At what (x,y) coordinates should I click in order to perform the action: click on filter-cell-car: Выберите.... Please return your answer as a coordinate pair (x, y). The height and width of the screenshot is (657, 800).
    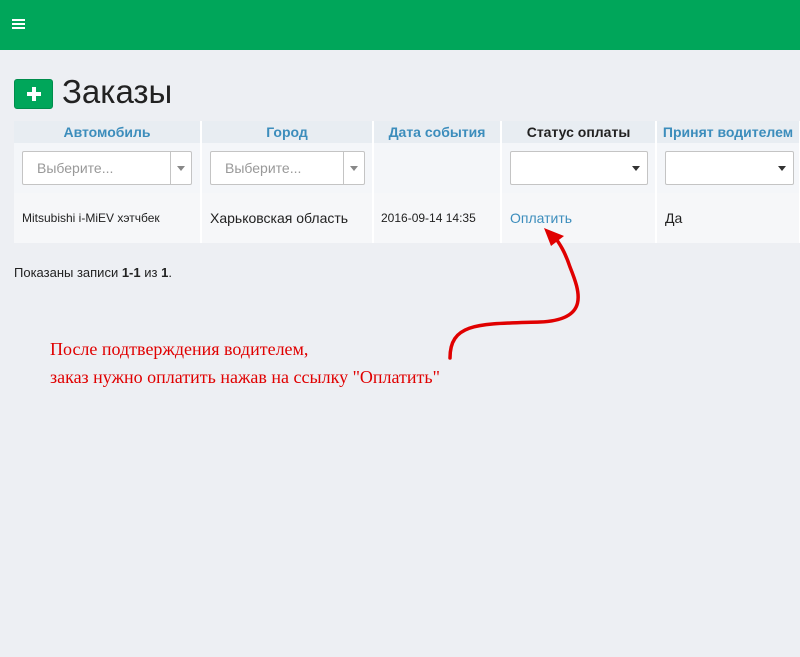
    Looking at the image, I should click on (108, 168).